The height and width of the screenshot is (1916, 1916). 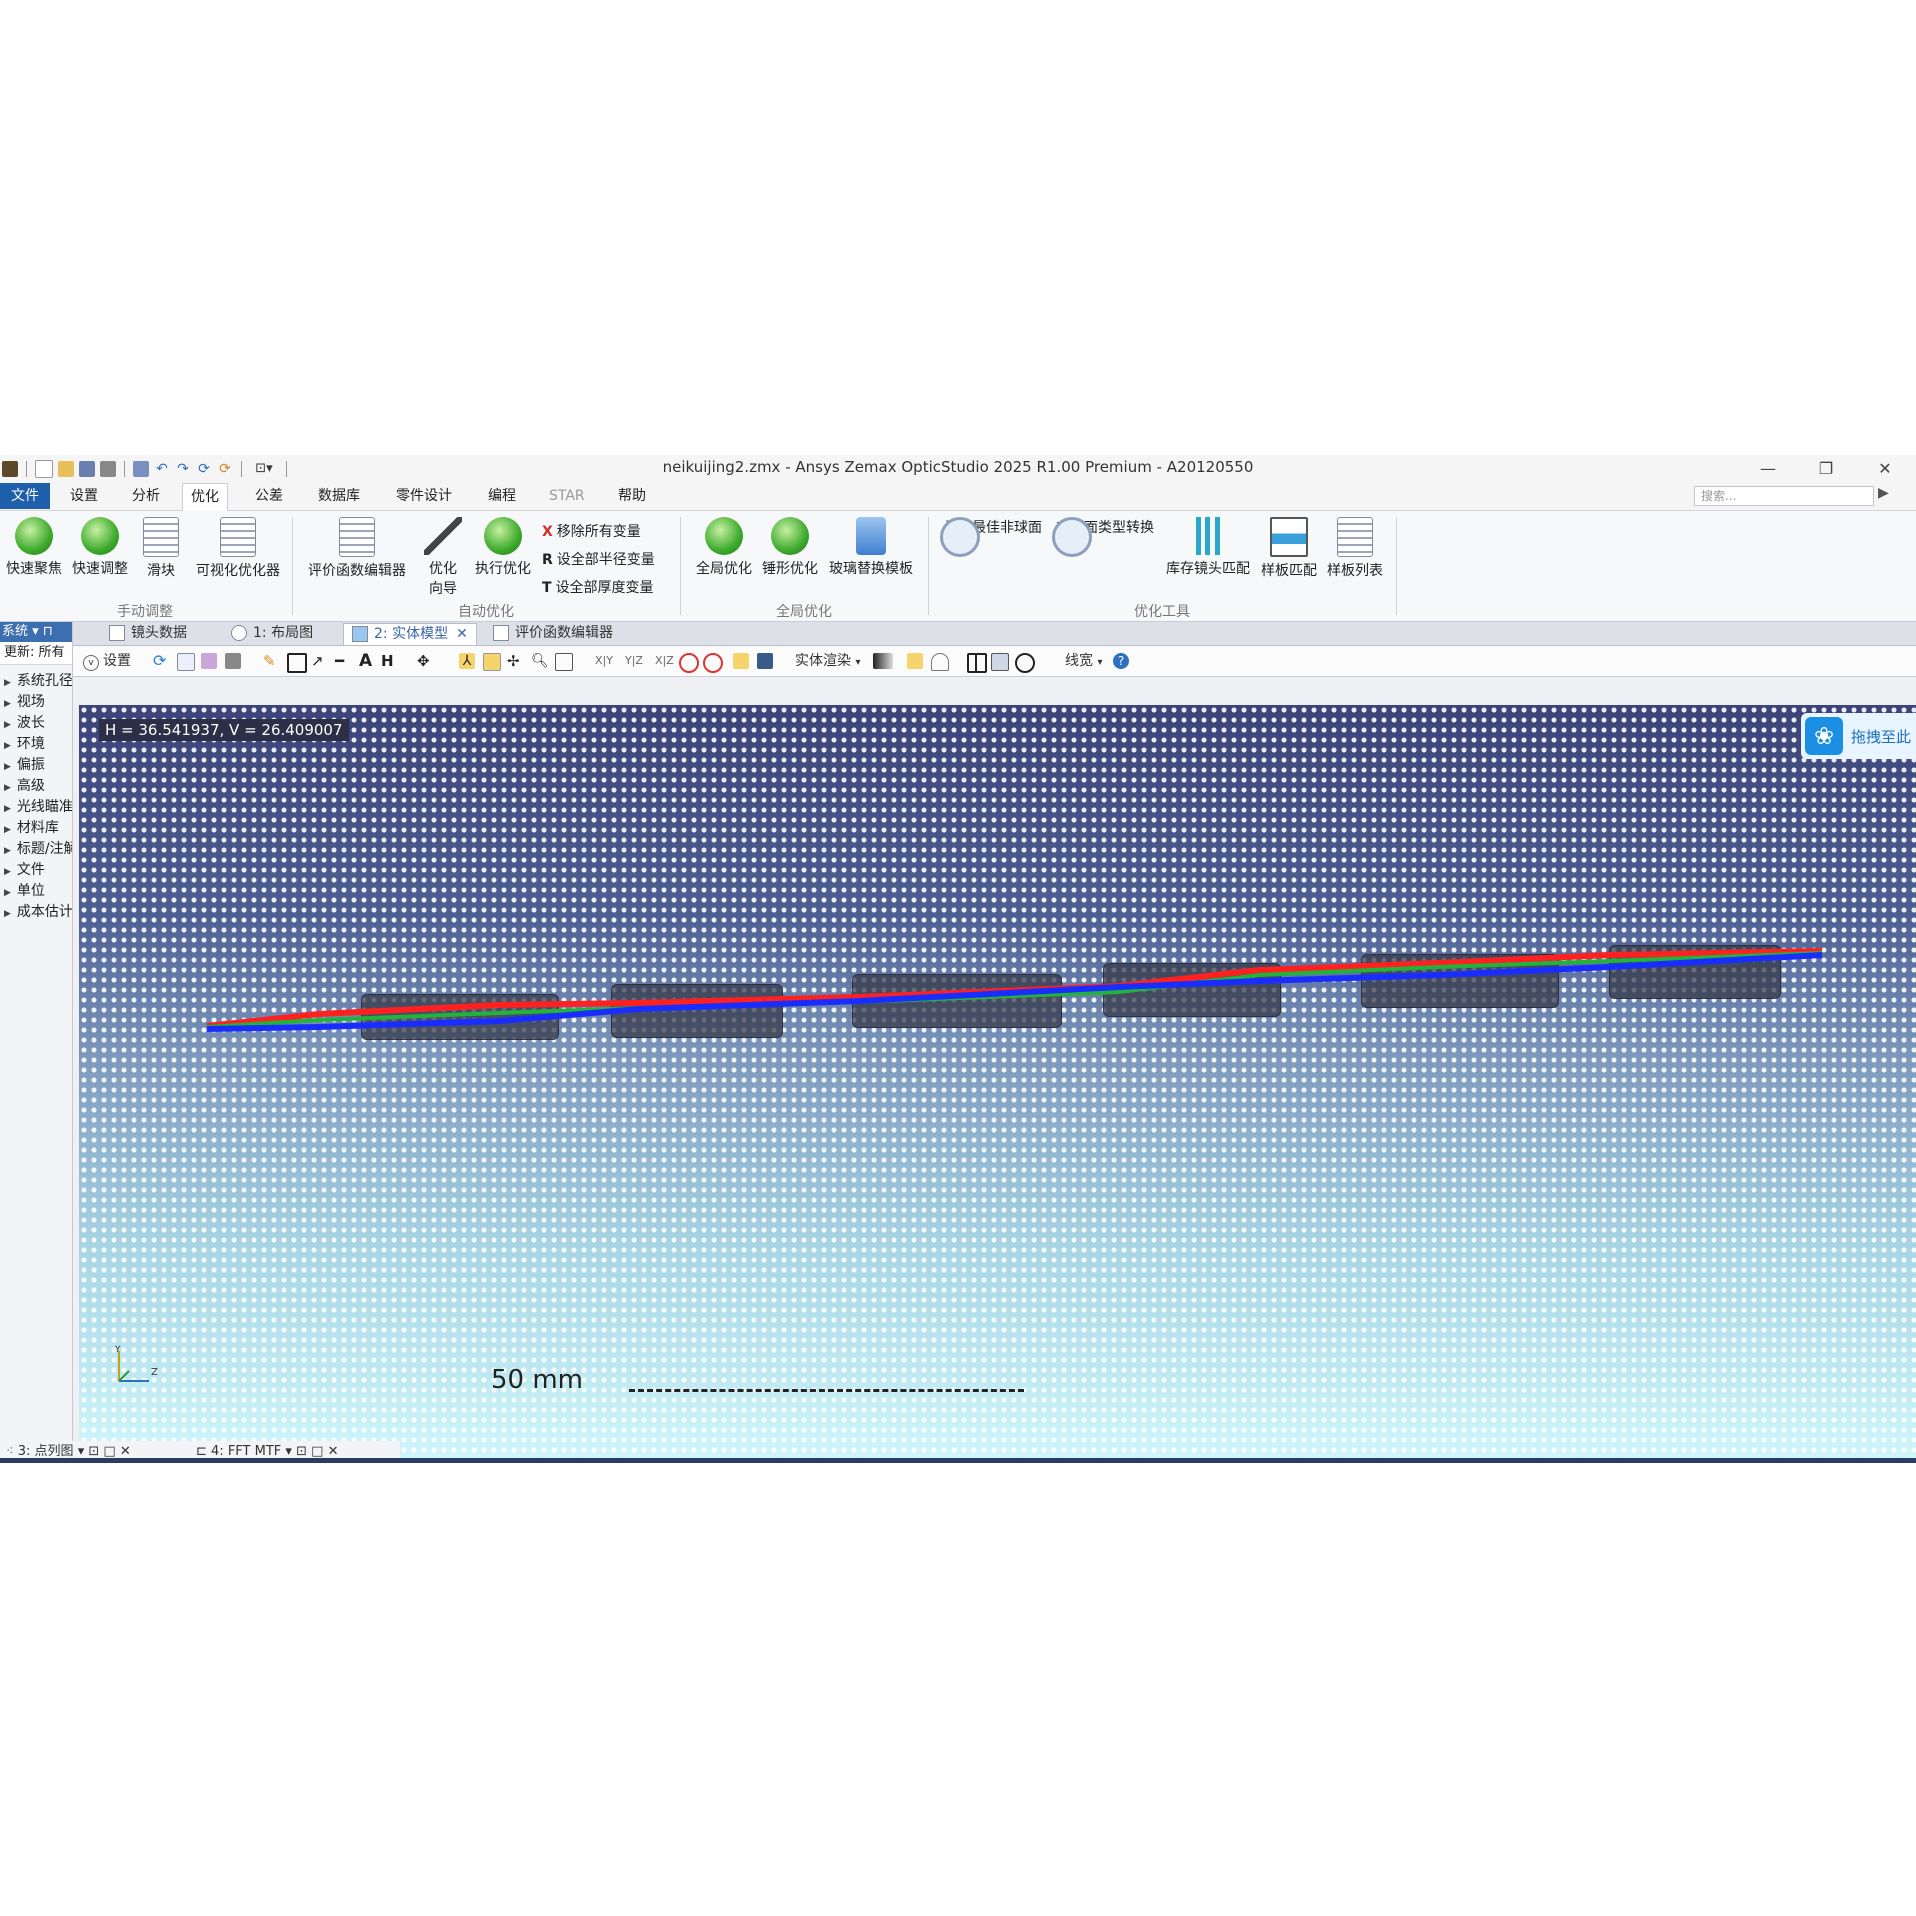 What do you see at coordinates (1289, 548) in the screenshot?
I see `test-plate-fit-button: 样板匹配` at bounding box center [1289, 548].